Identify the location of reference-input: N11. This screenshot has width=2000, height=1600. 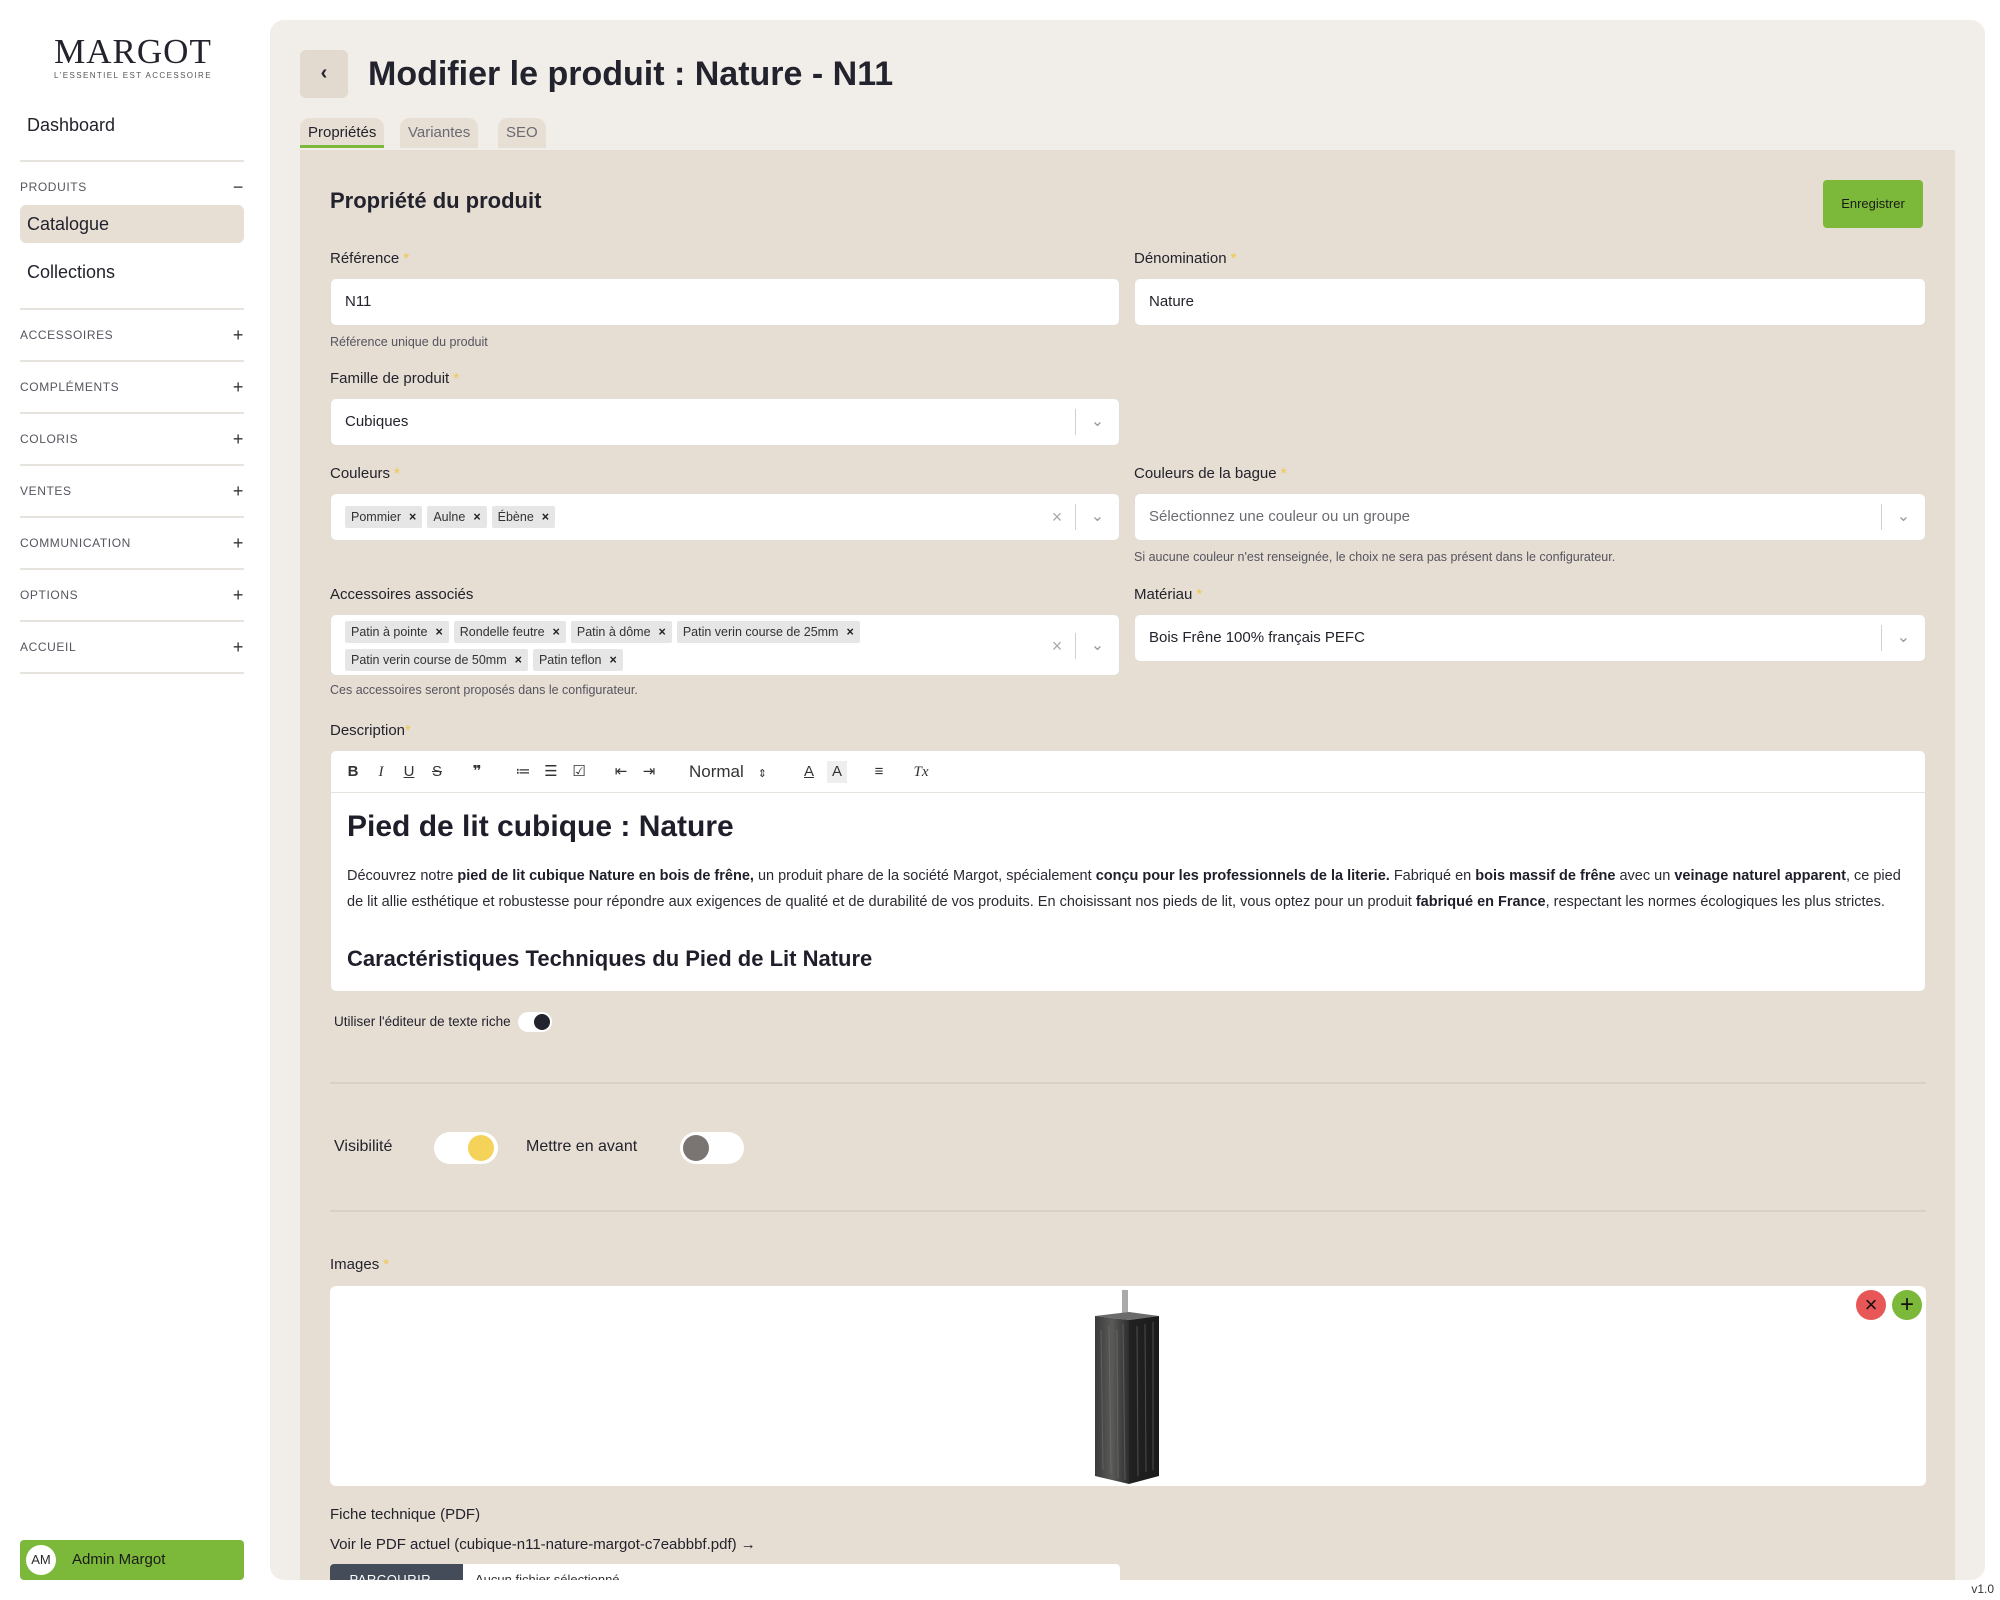
(725, 302).